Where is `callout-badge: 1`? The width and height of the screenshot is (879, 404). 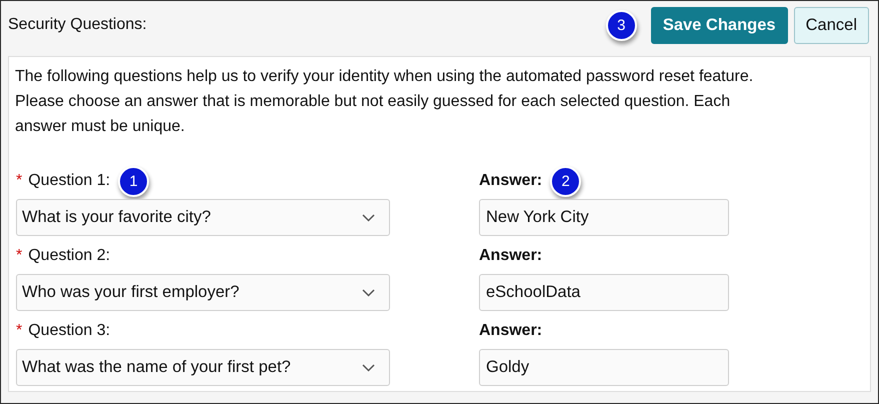 callout-badge: 1 is located at coordinates (134, 181).